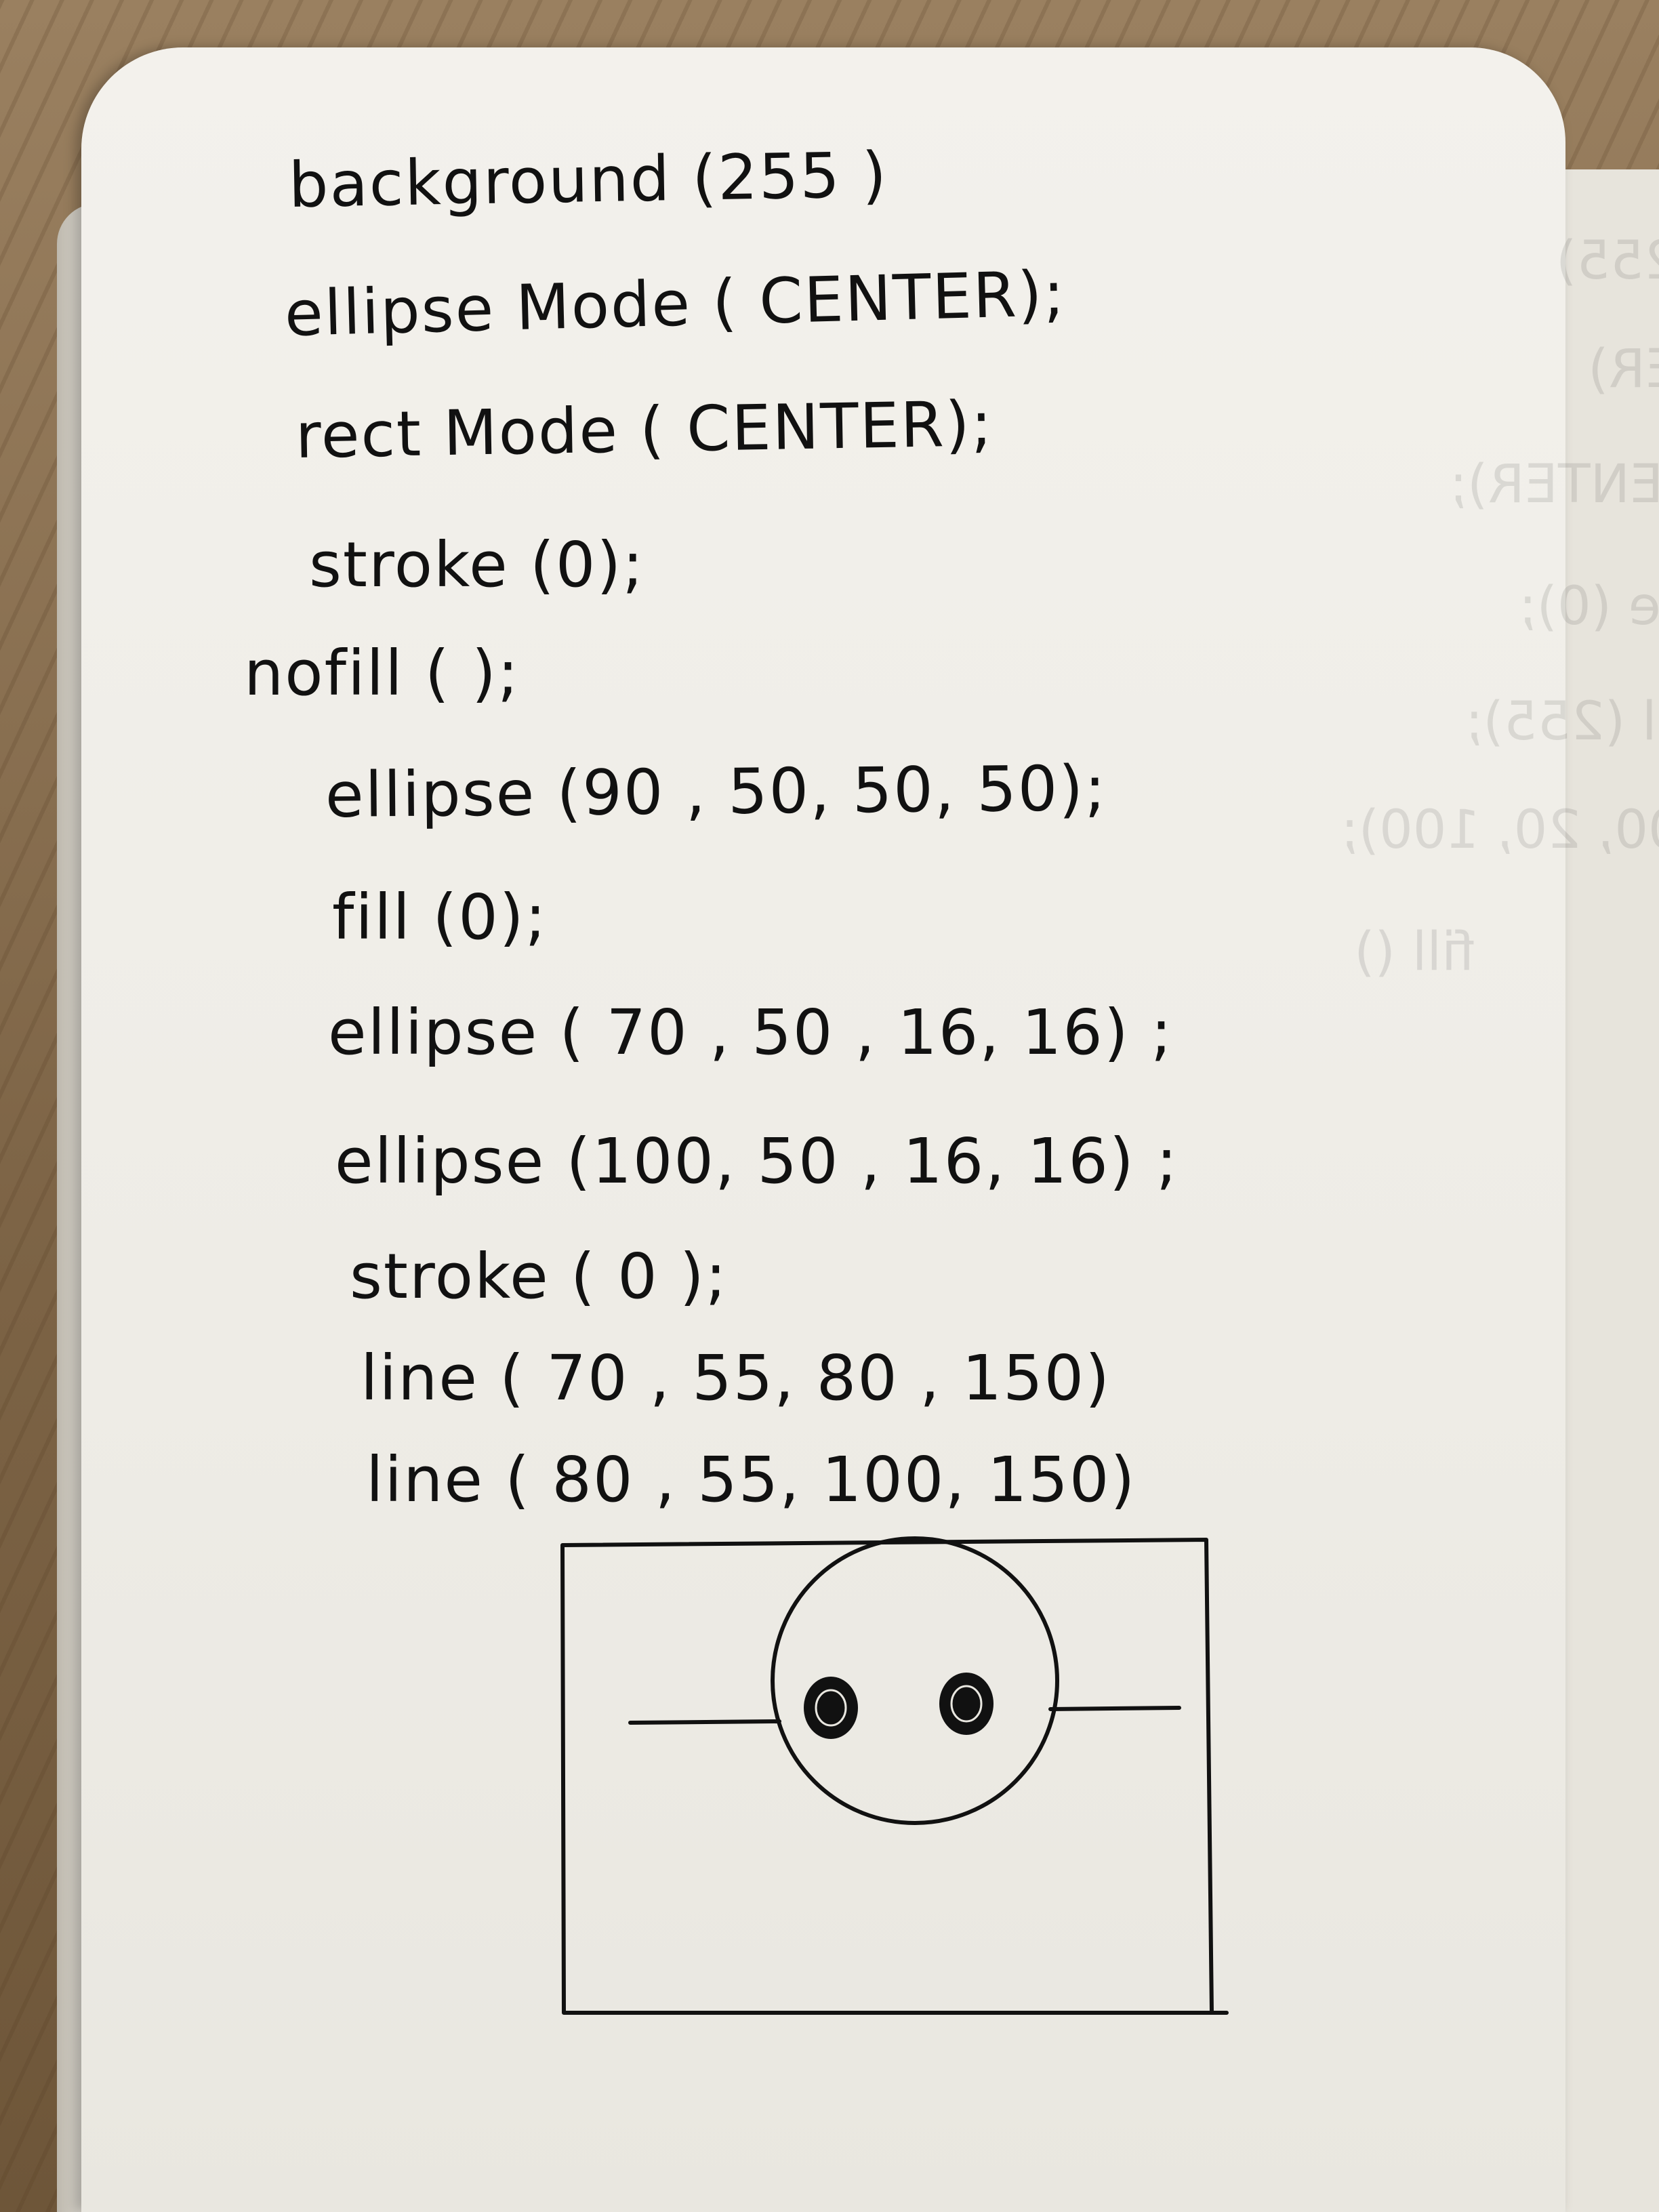  I want to click on code-line: stroke (0);, so click(477, 565).